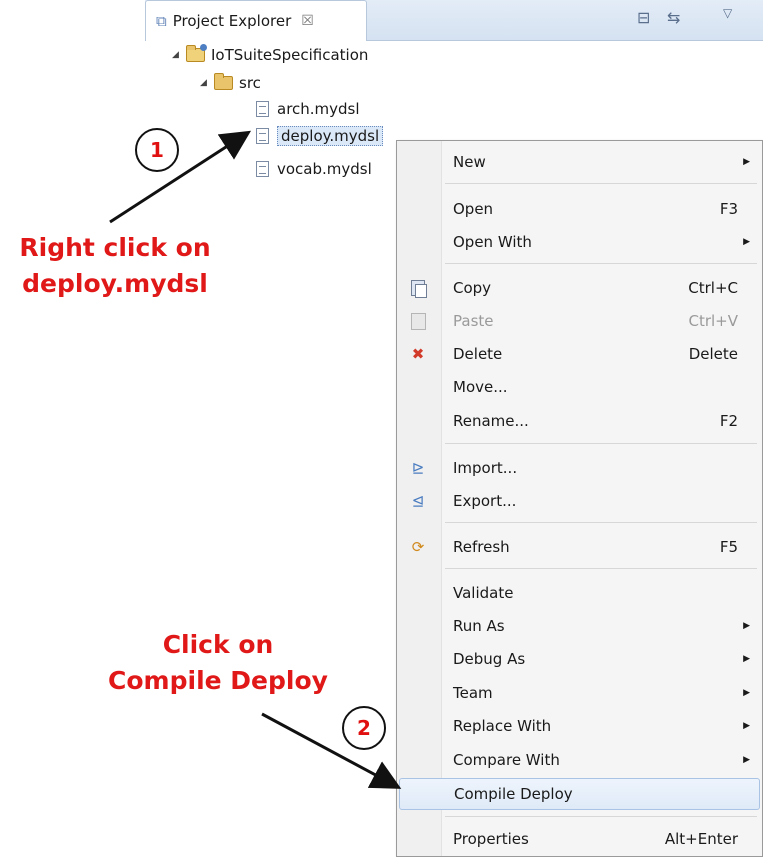 This screenshot has height=857, width=763. Describe the element at coordinates (115, 247) in the screenshot. I see `step1-line1: Right click on` at that location.